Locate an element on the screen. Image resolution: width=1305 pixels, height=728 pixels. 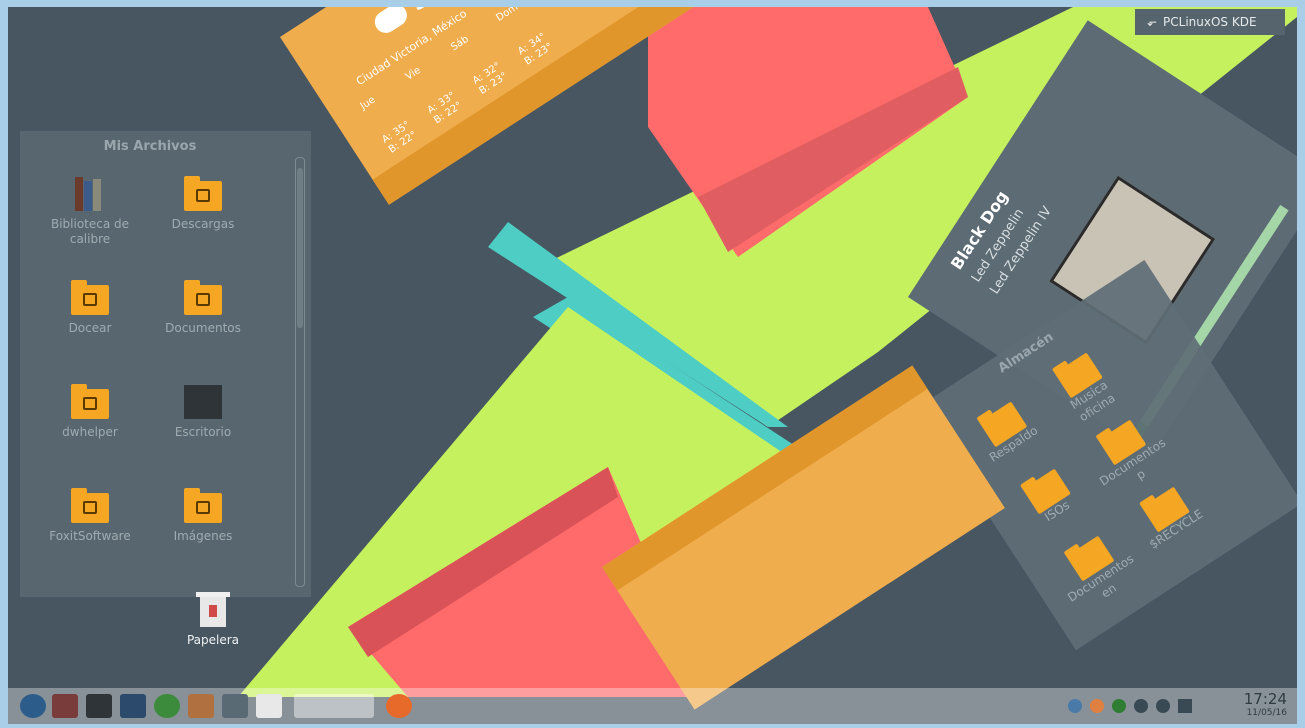
weather-day: Vie is located at coordinates (413, 73).